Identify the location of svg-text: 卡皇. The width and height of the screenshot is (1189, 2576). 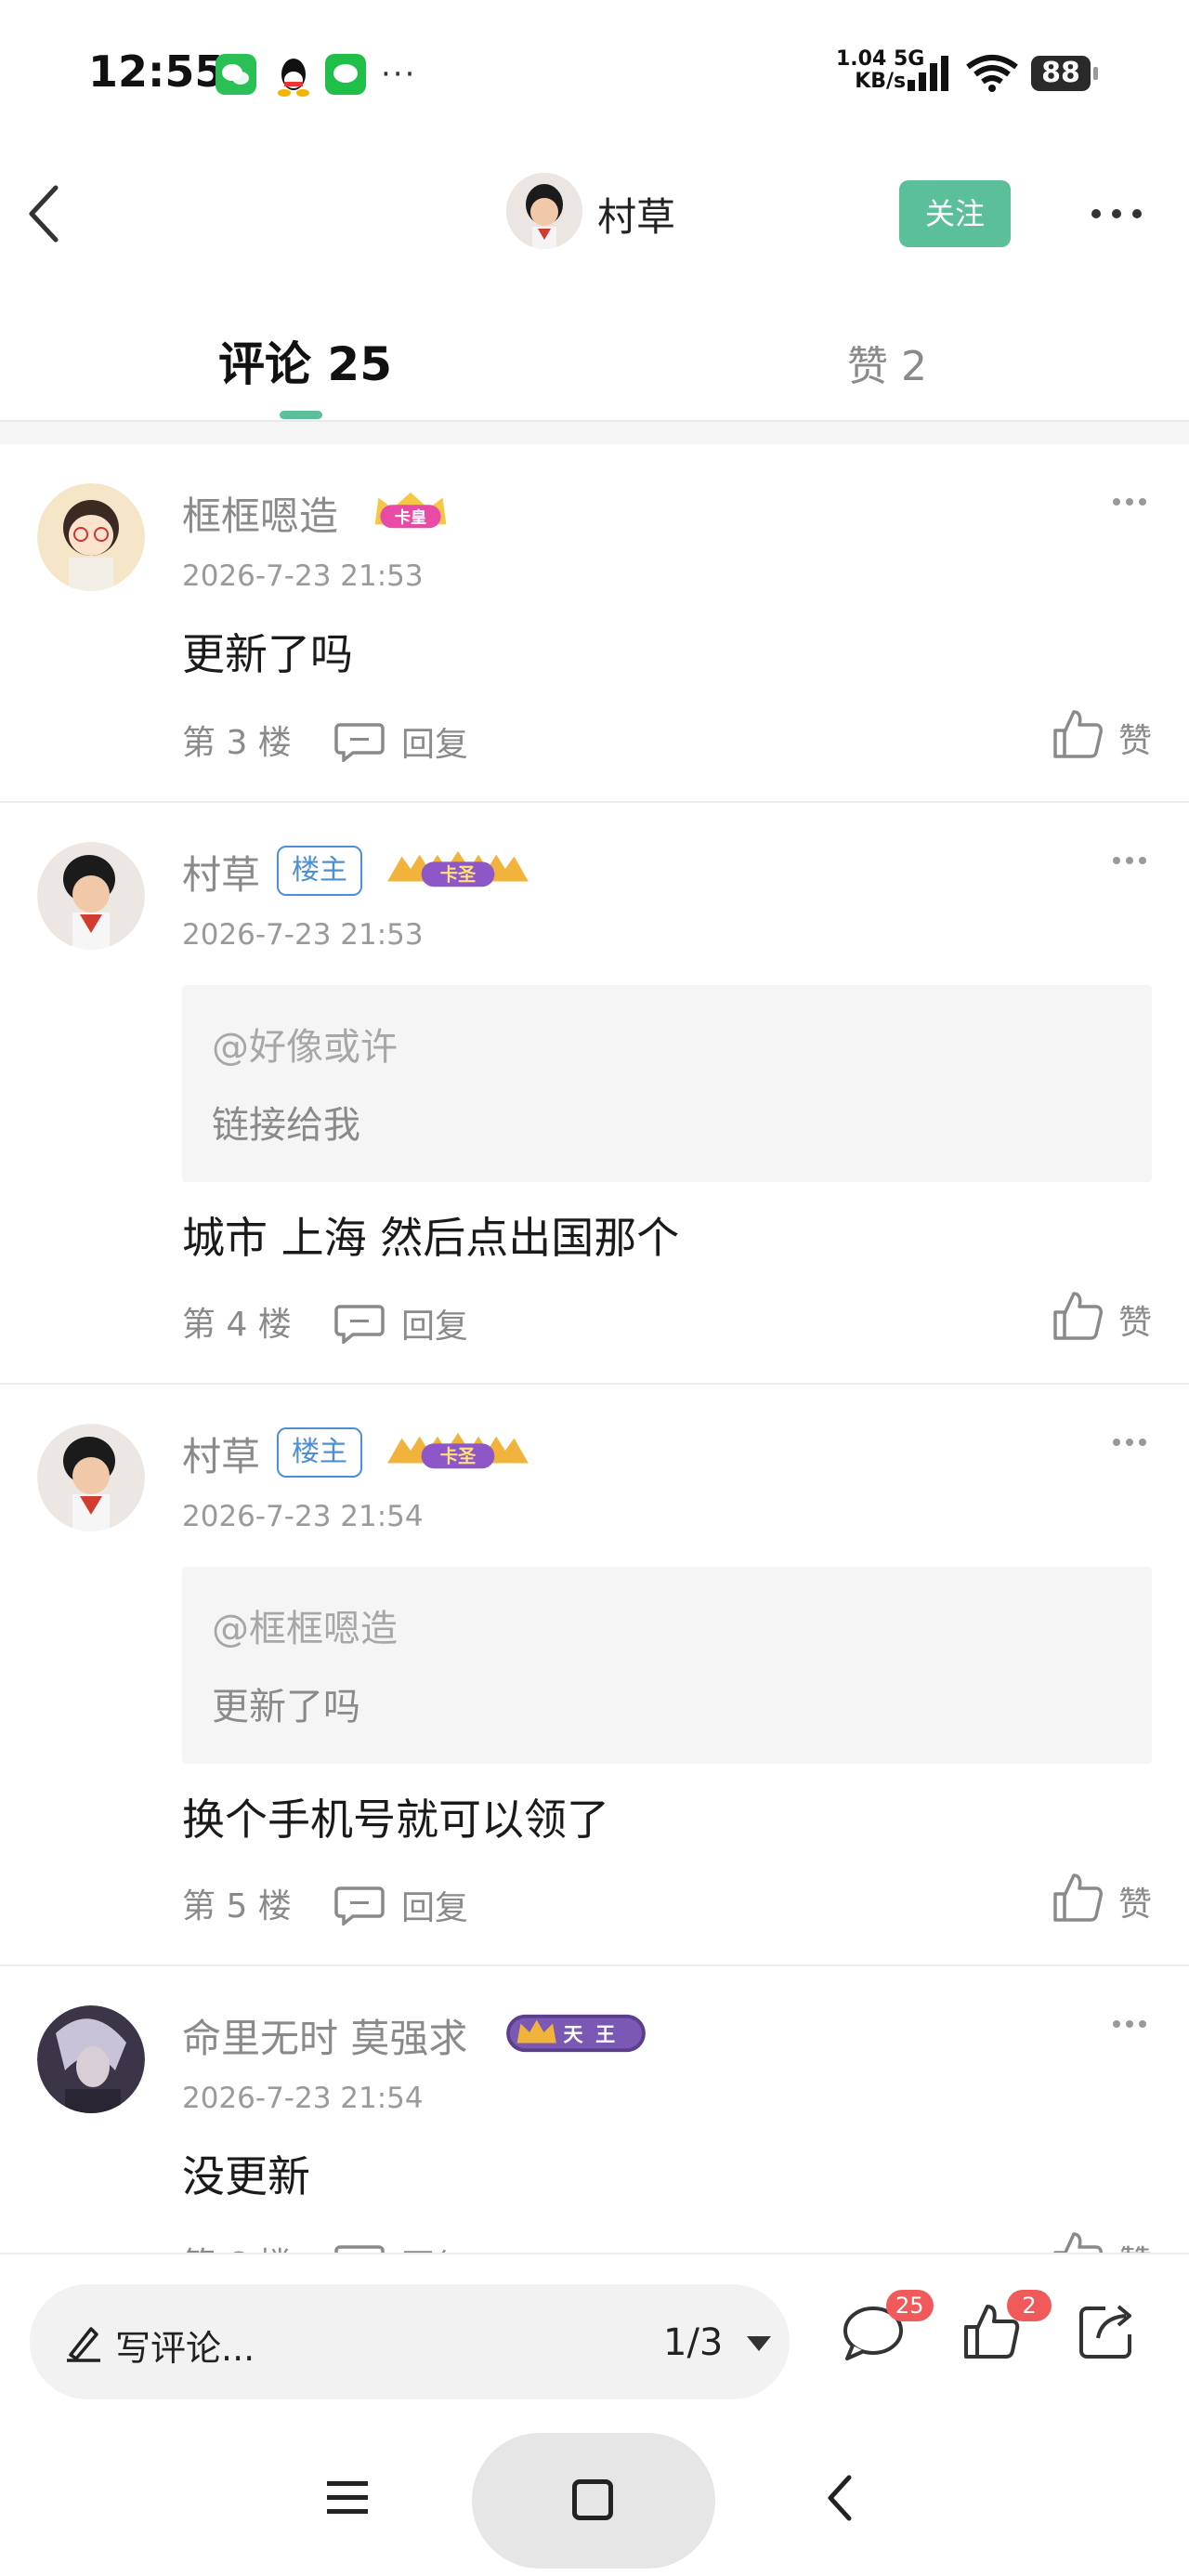
(411, 517).